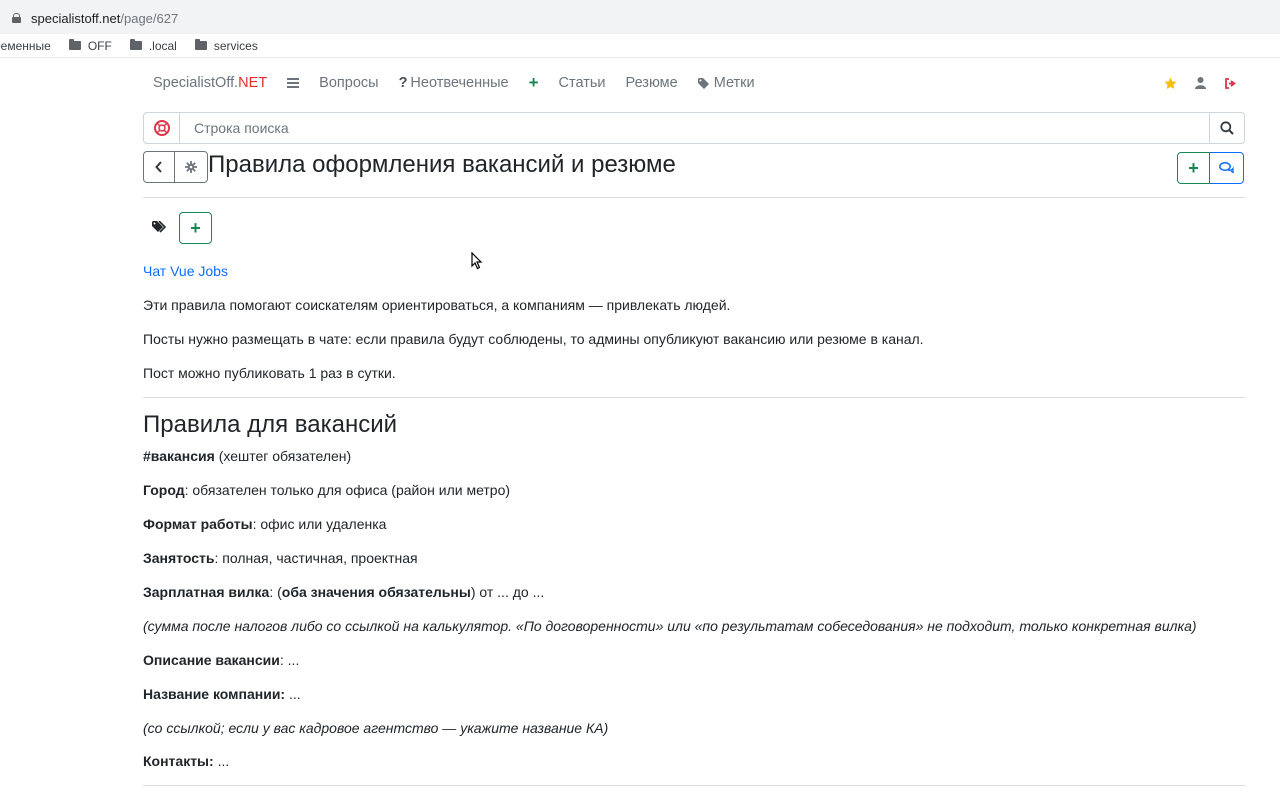 This screenshot has width=1280, height=792. Describe the element at coordinates (275, 592) in the screenshot. I see `rule-value: : (` at that location.